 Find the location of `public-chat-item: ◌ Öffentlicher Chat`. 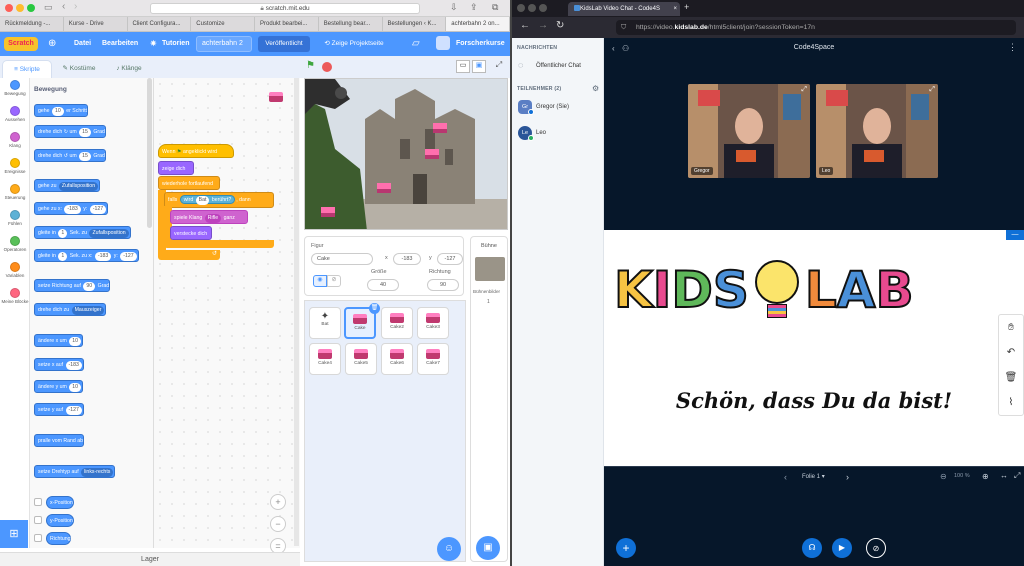

public-chat-item: ◌ Öffentlicher Chat is located at coordinates (558, 67).